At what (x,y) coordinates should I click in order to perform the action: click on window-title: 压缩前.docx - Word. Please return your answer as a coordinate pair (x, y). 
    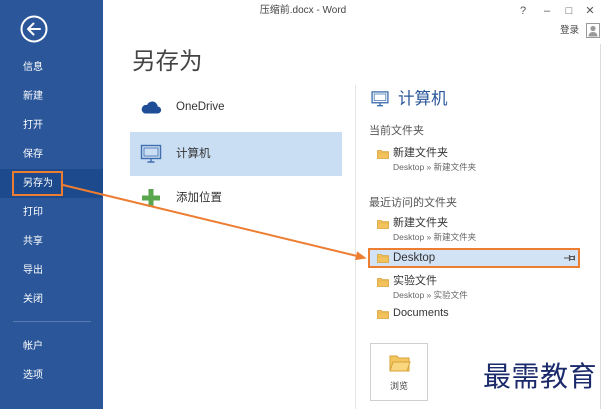
    Looking at the image, I should click on (303, 10).